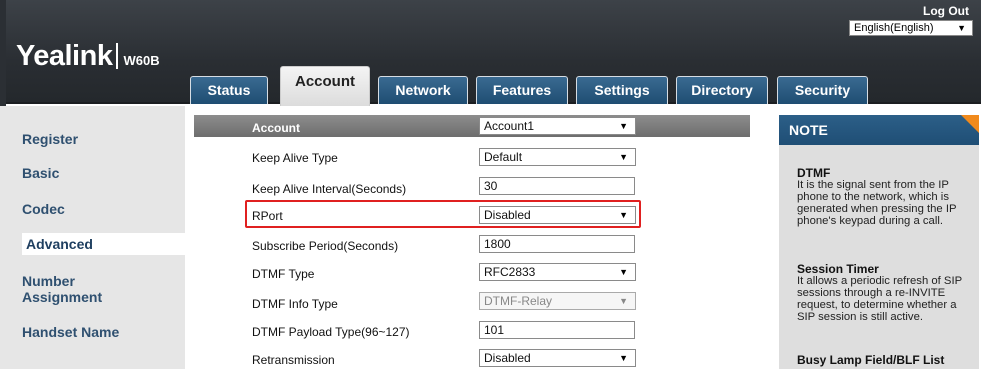  Describe the element at coordinates (871, 360) in the screenshot. I see `note-blf-title: Busy Lamp Field/BLF List` at that location.